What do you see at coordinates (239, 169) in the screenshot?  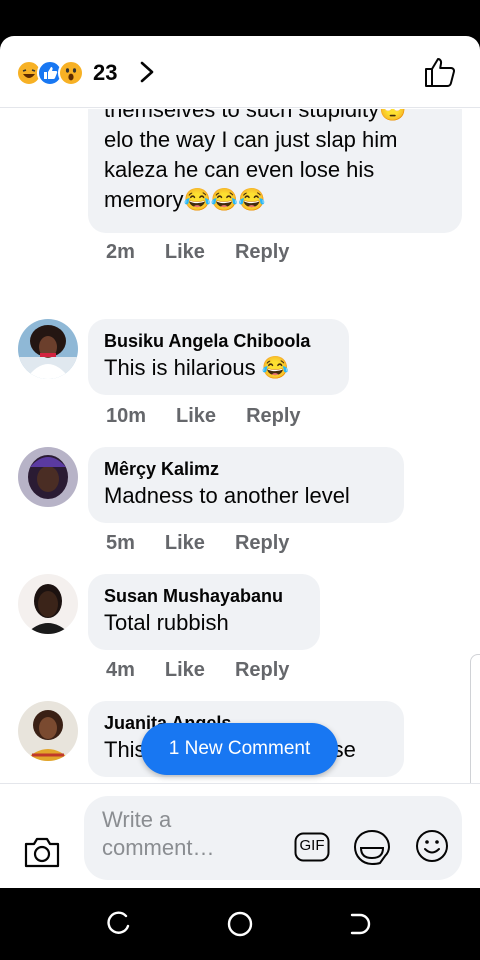 I see `comment-text-line: kaleza he can even lose his` at bounding box center [239, 169].